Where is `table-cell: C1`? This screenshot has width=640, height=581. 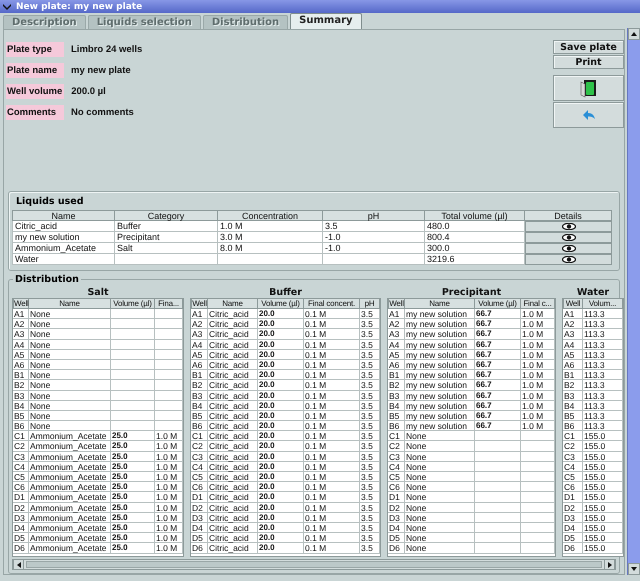
table-cell: C1 is located at coordinates (396, 436).